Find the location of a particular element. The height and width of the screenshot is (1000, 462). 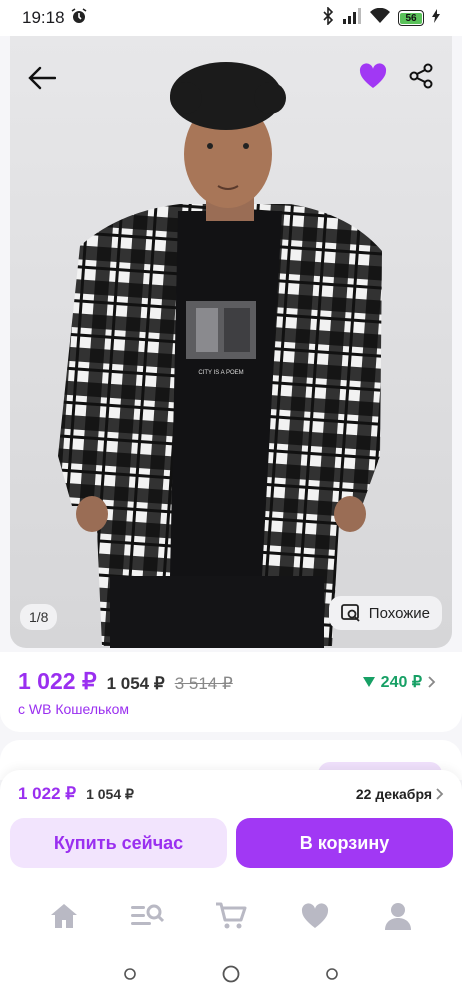

signal-icon is located at coordinates (352, 18).